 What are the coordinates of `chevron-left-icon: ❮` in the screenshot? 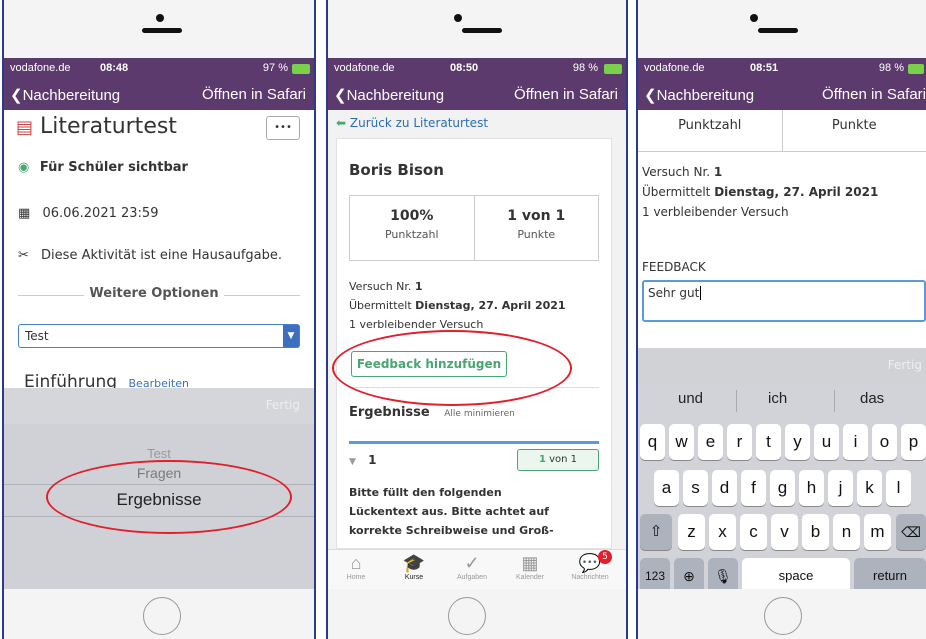 It's located at (650, 95).